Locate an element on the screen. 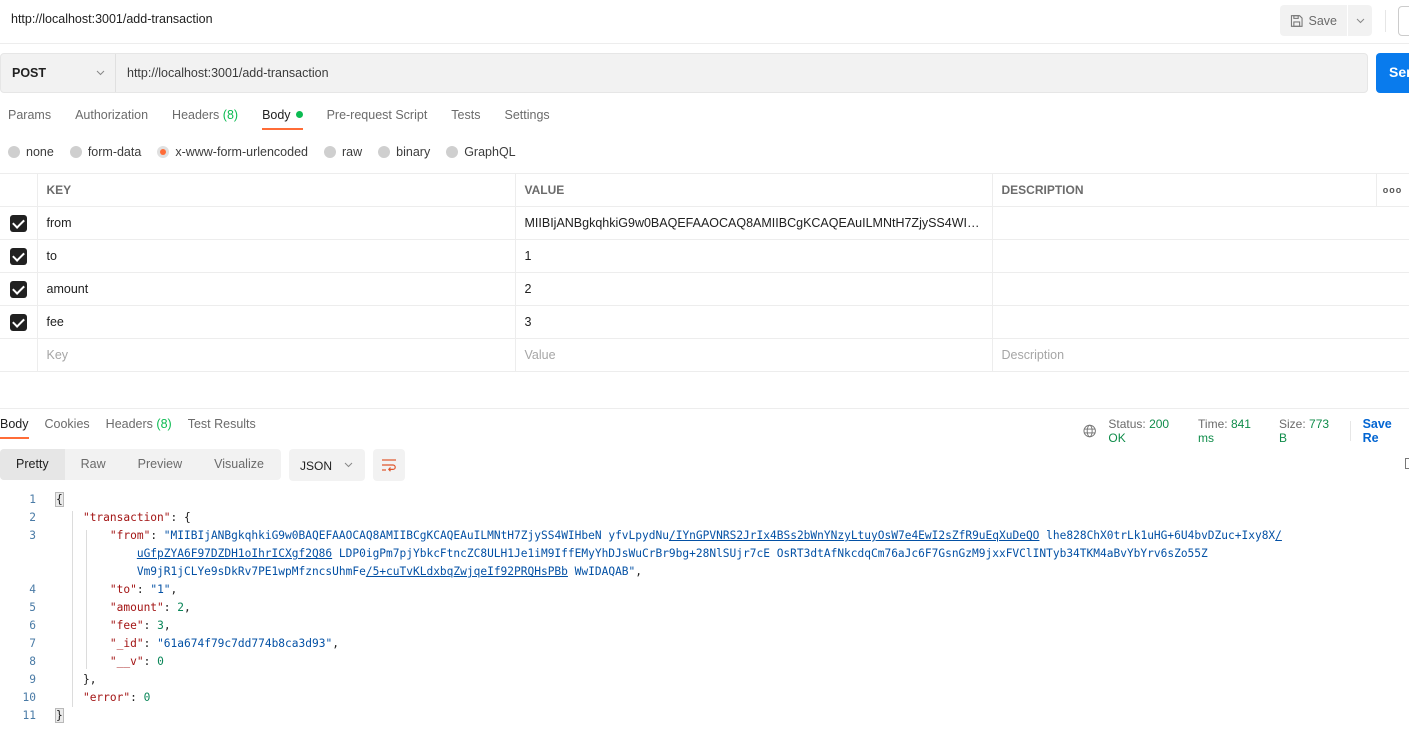  tab-pre-request-script: Pre-request Script is located at coordinates (377, 119).